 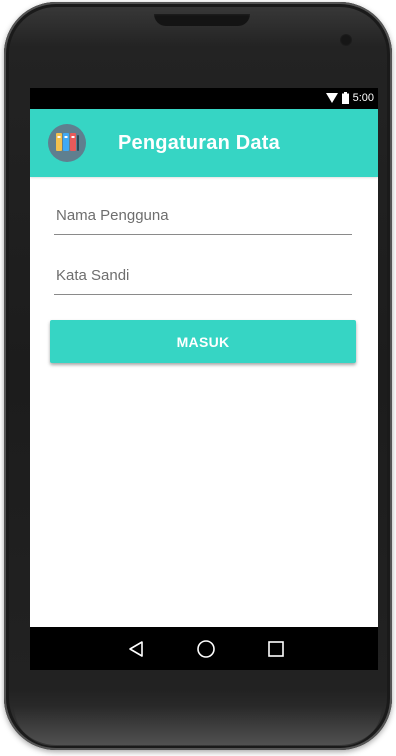 I want to click on password-input, so click(x=205, y=275).